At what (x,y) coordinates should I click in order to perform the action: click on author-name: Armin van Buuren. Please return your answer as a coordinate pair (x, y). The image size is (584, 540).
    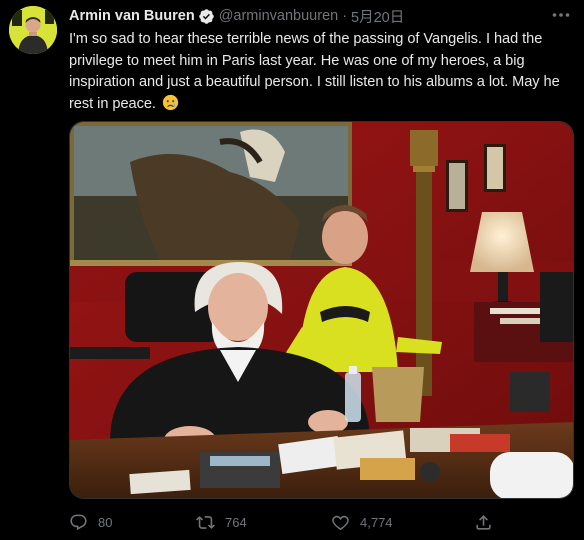
    Looking at the image, I should click on (132, 16).